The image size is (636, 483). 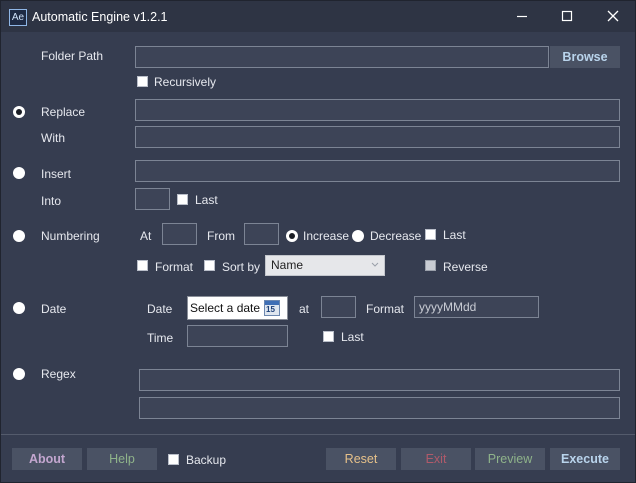 I want to click on calendar-day: 15, so click(x=270, y=309).